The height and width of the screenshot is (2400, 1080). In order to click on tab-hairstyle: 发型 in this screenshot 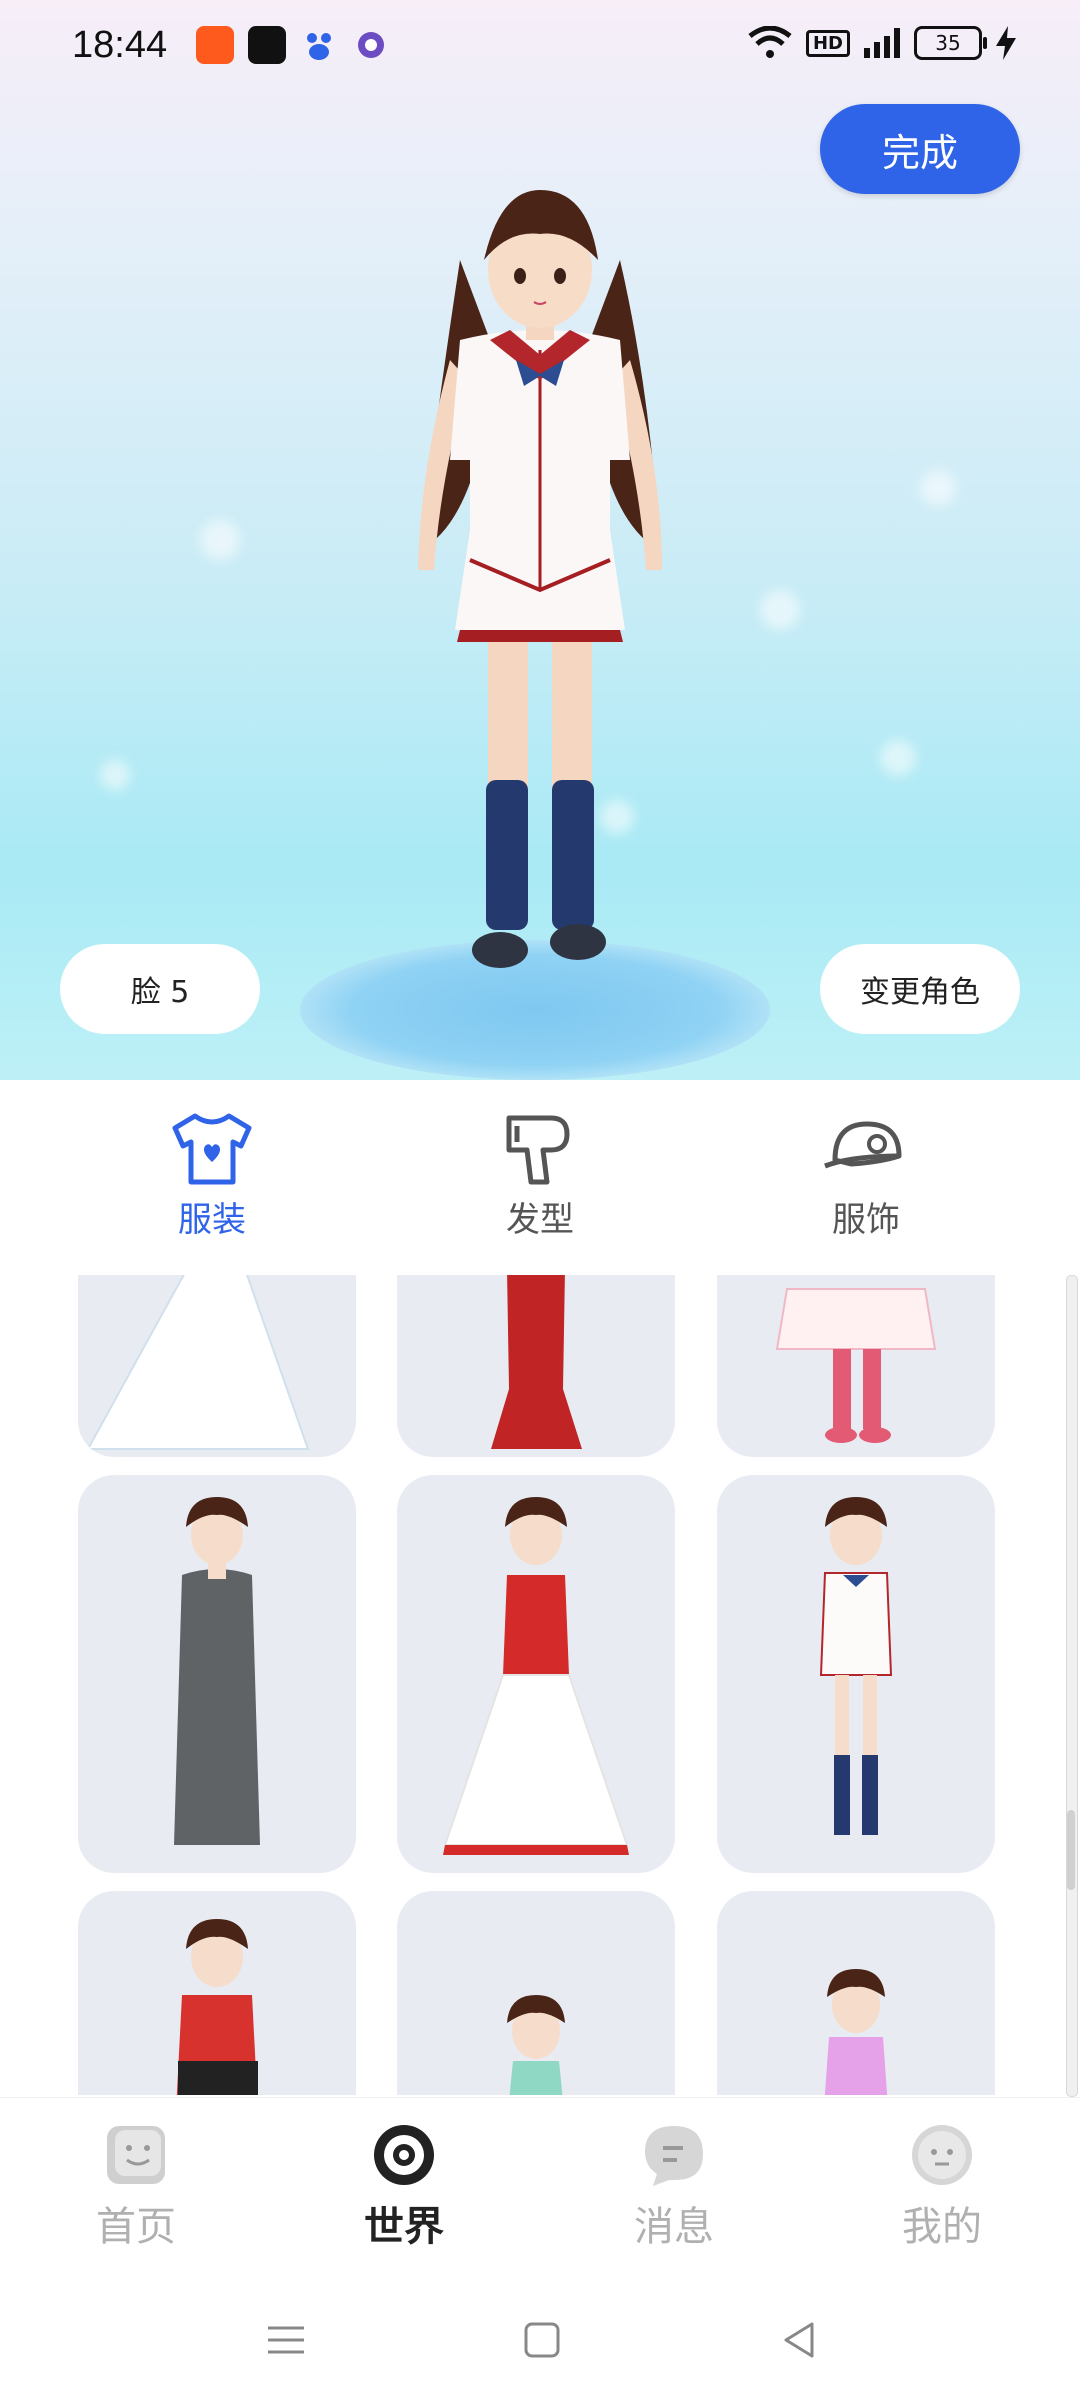, I will do `click(540, 1175)`.